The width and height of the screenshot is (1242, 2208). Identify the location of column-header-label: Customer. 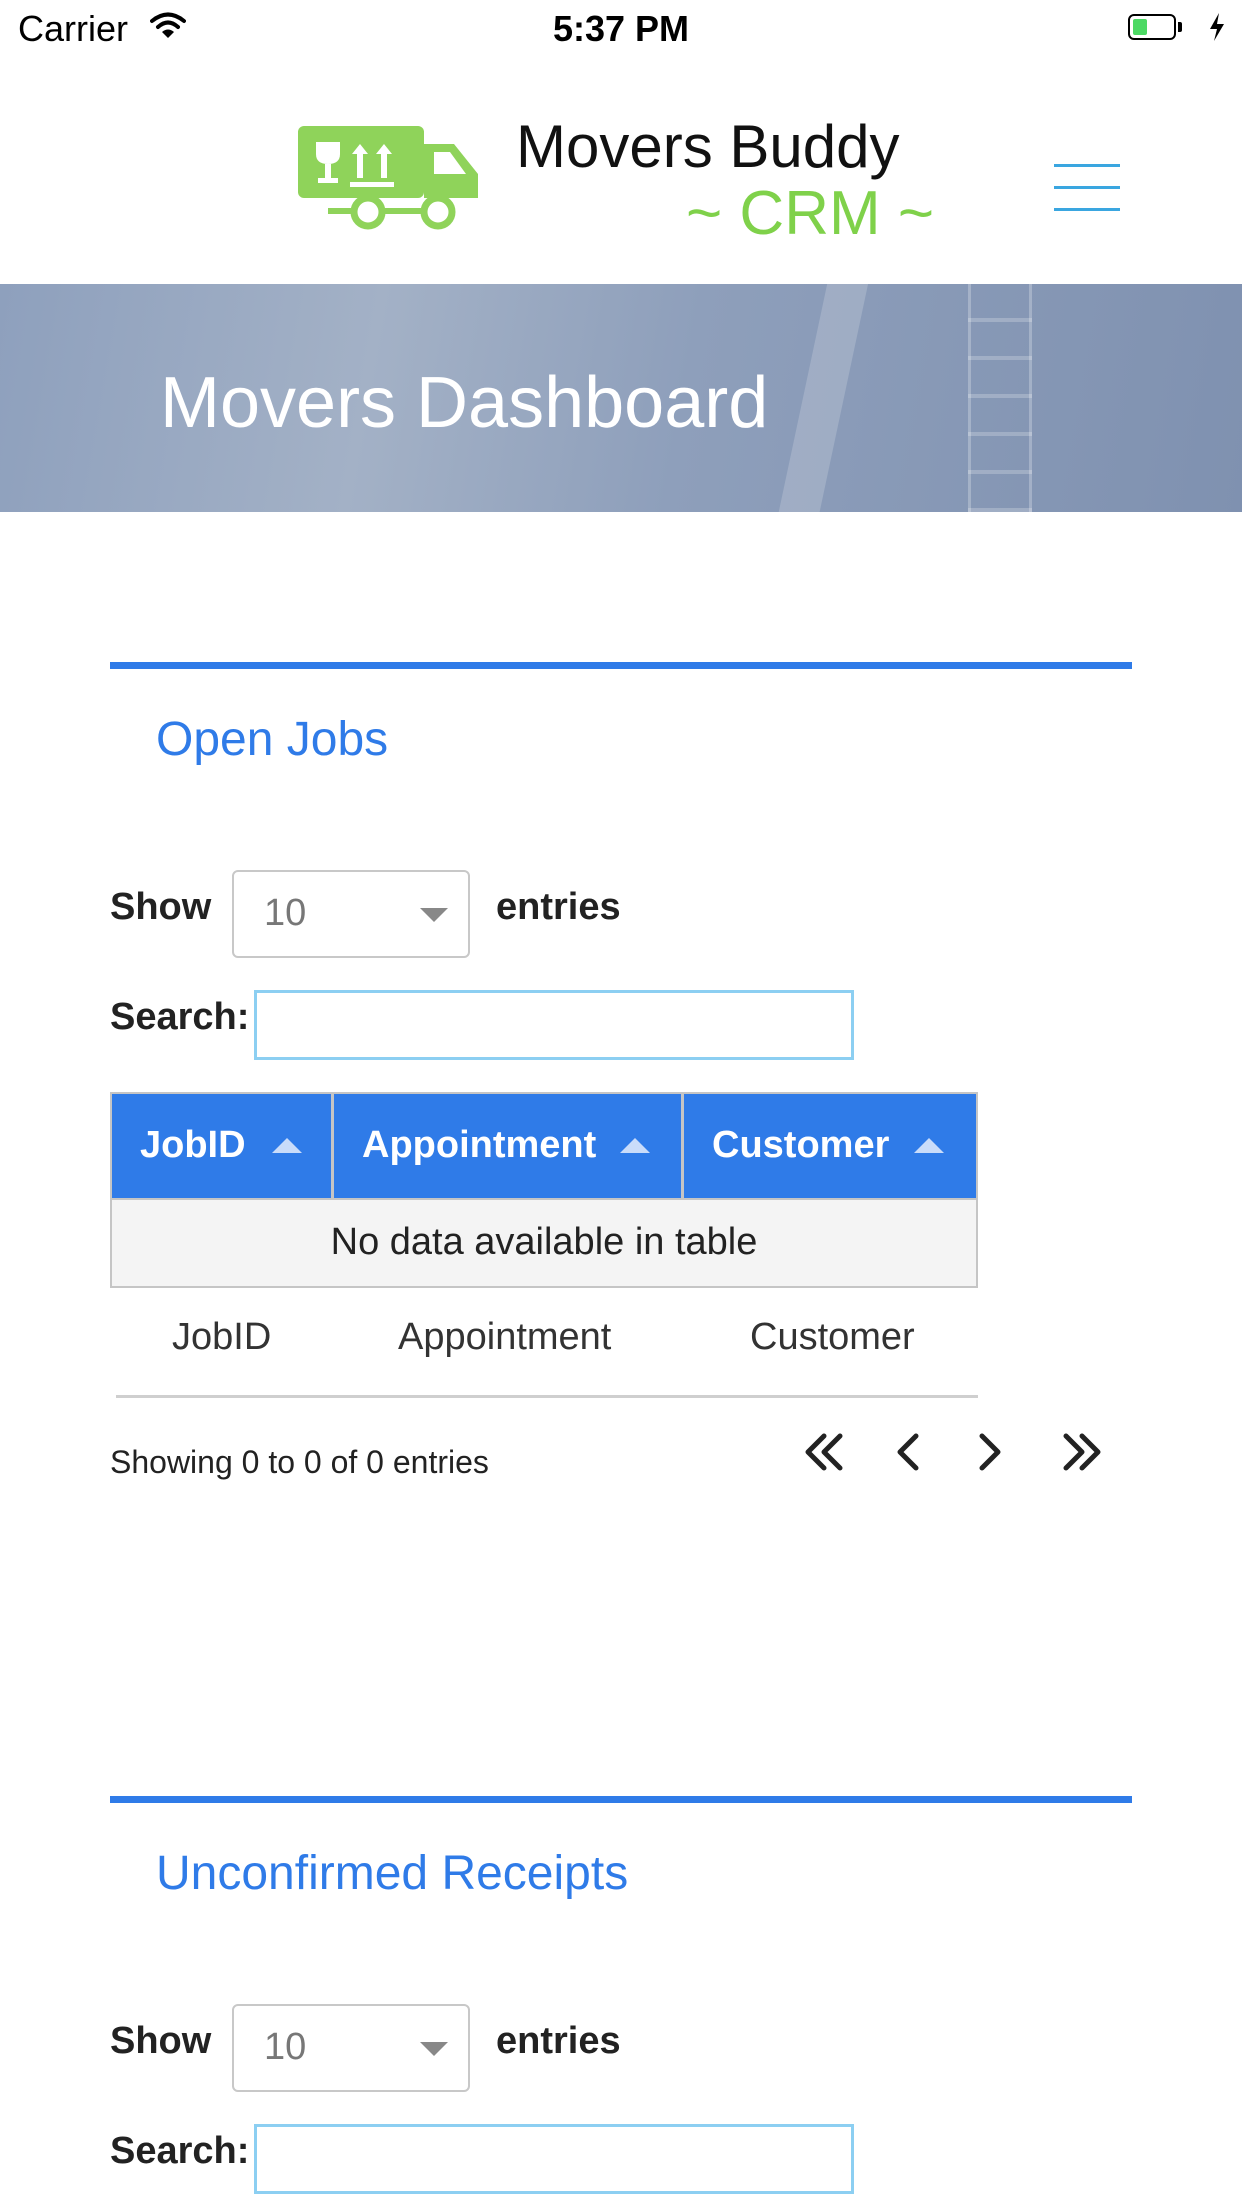
(801, 1145).